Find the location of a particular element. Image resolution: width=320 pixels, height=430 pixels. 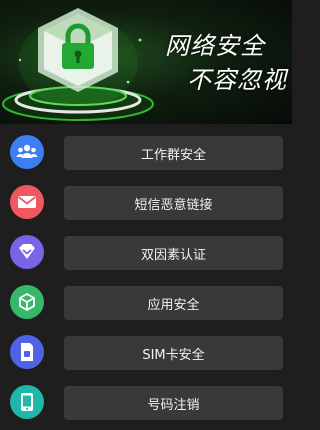

menu-item-sim-security: SIM卡安全 is located at coordinates (146, 349).